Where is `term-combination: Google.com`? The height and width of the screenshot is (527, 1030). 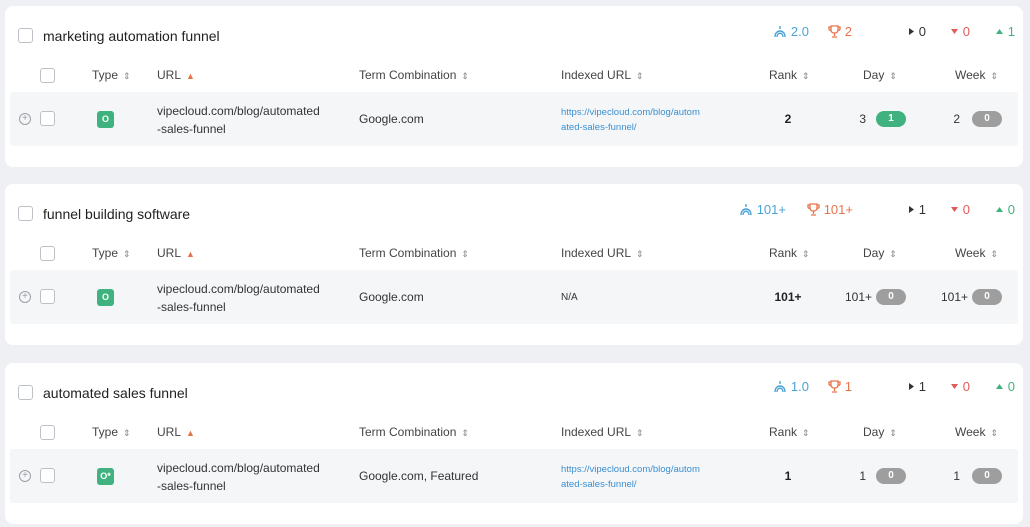
term-combination: Google.com is located at coordinates (391, 119).